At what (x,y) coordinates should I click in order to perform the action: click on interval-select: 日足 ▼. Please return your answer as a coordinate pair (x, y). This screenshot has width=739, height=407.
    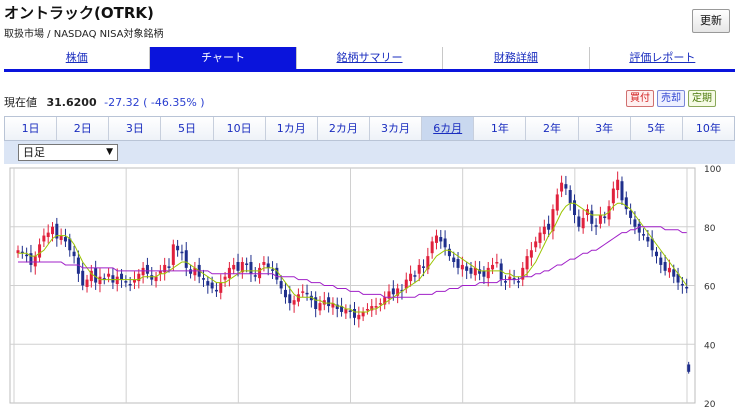
    Looking at the image, I should click on (68, 152).